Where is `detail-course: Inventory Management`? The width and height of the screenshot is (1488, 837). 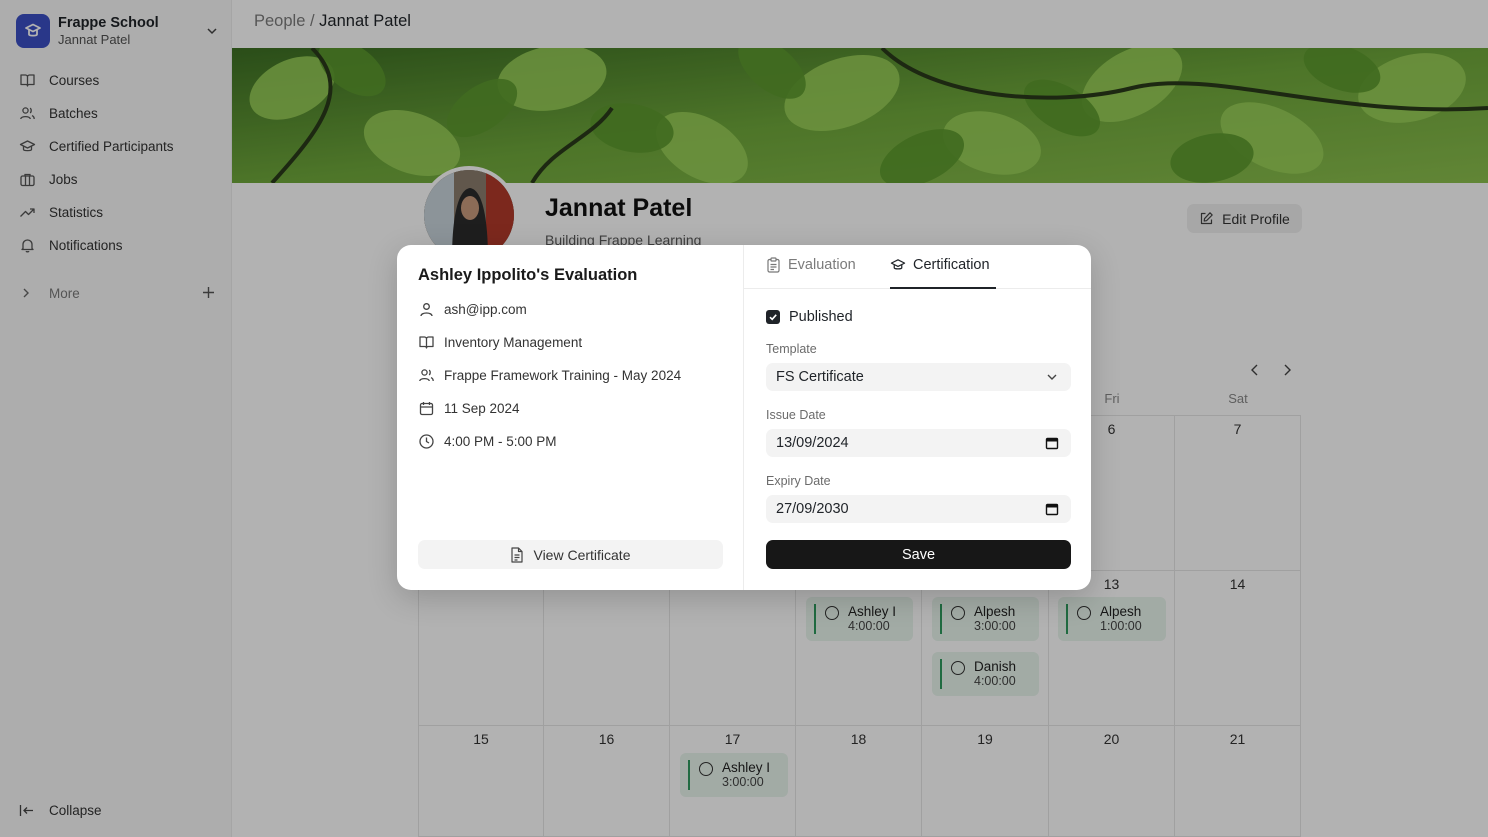 detail-course: Inventory Management is located at coordinates (500, 342).